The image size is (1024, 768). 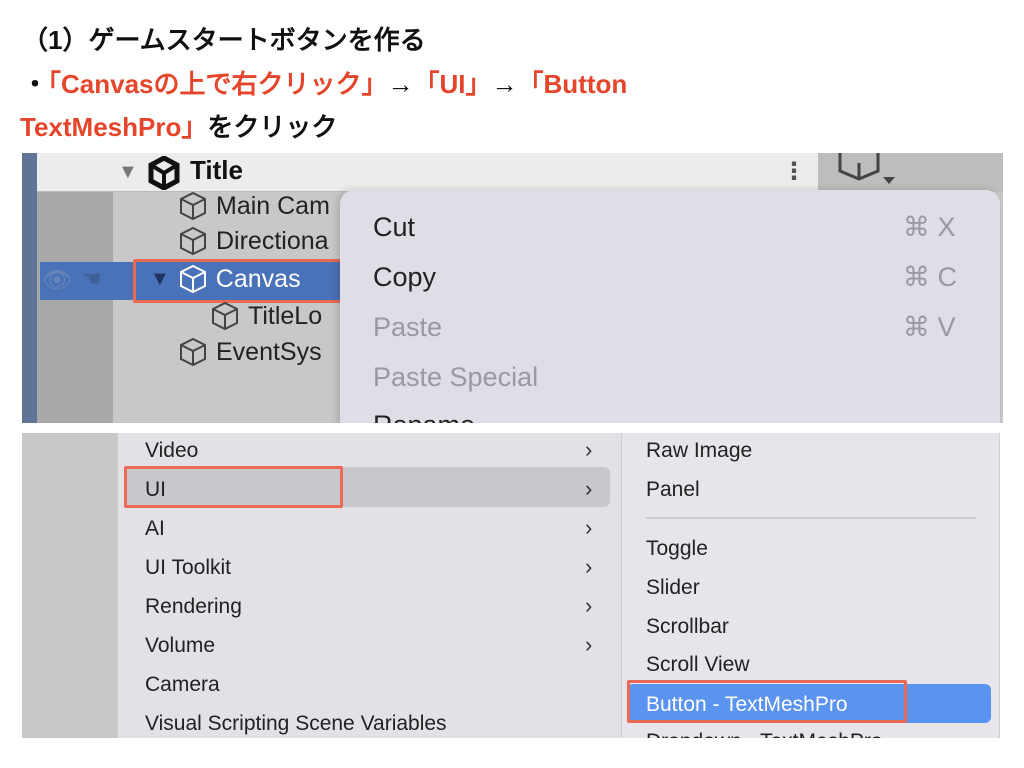 I want to click on scene-title: Title, so click(x=216, y=170).